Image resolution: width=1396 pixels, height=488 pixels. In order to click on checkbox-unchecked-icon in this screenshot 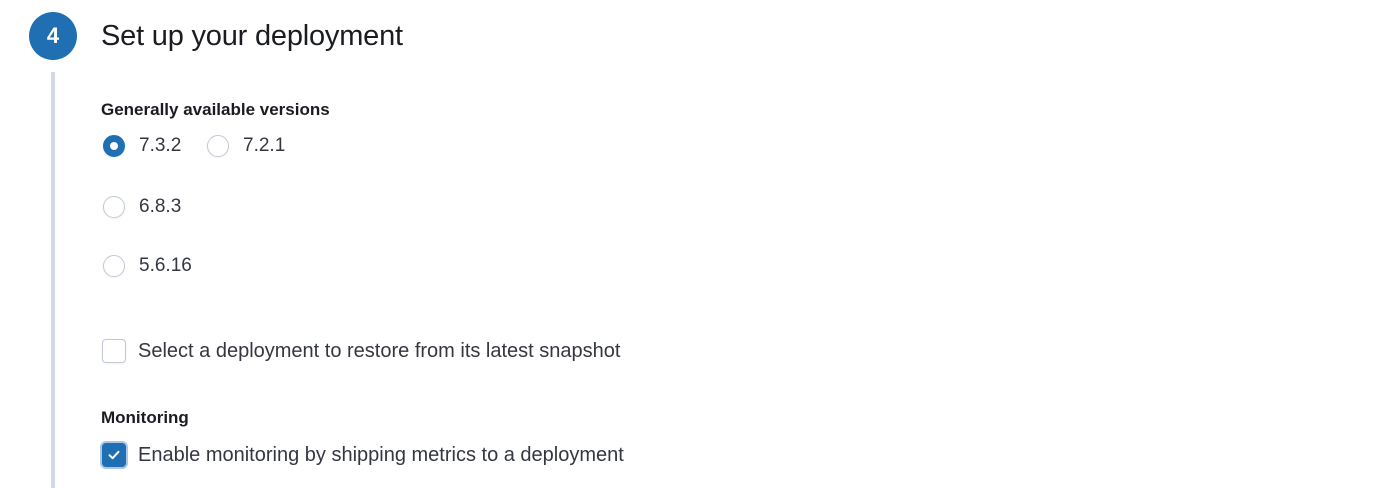, I will do `click(114, 351)`.